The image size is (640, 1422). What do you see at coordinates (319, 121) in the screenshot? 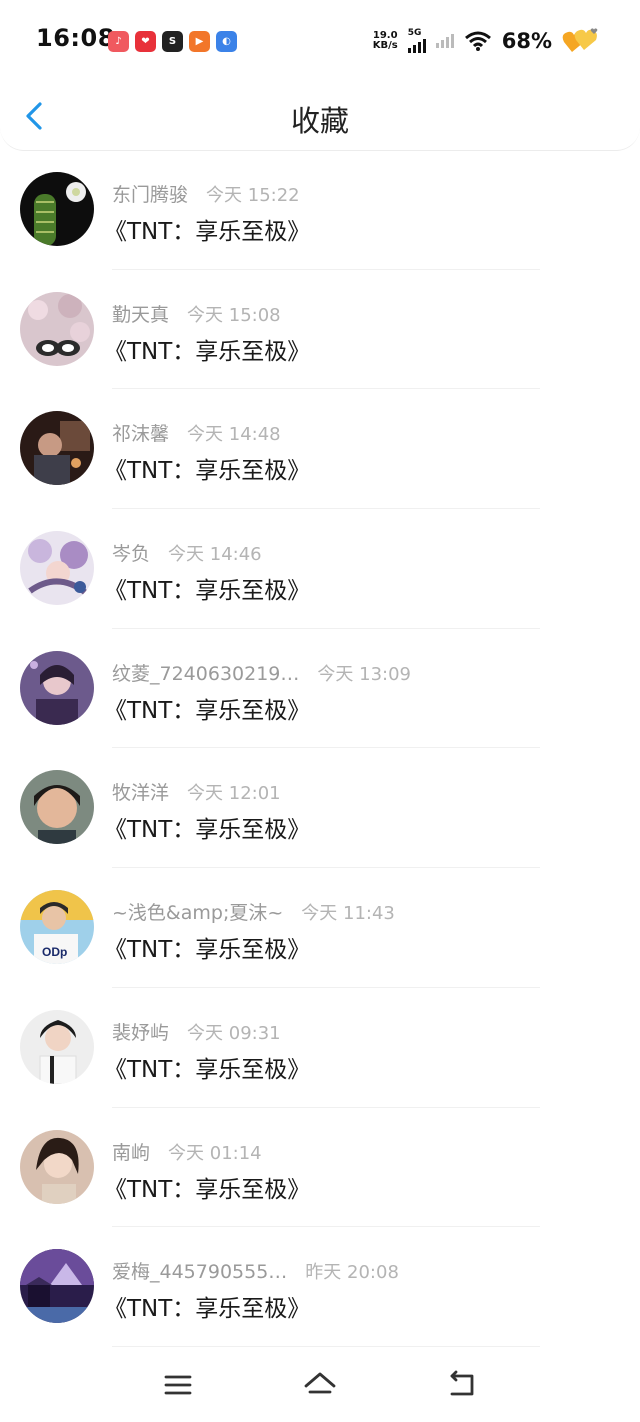
I see `page-title: 收藏` at bounding box center [319, 121].